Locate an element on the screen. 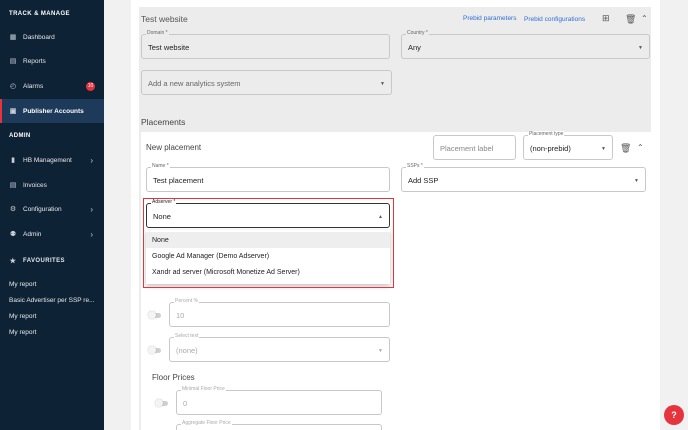  sidebar-item-hb-management: ▮ HB Management › is located at coordinates (52, 160).